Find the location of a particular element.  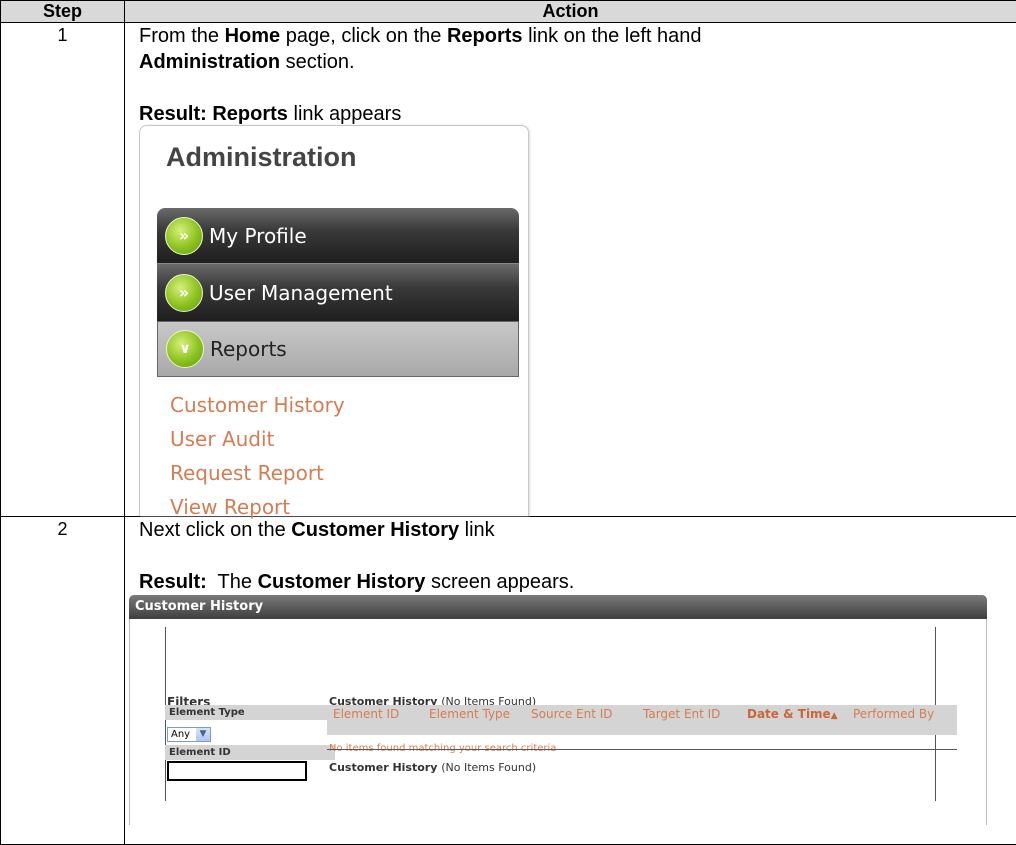

customer-history-window-title: Customer History is located at coordinates (558, 607).